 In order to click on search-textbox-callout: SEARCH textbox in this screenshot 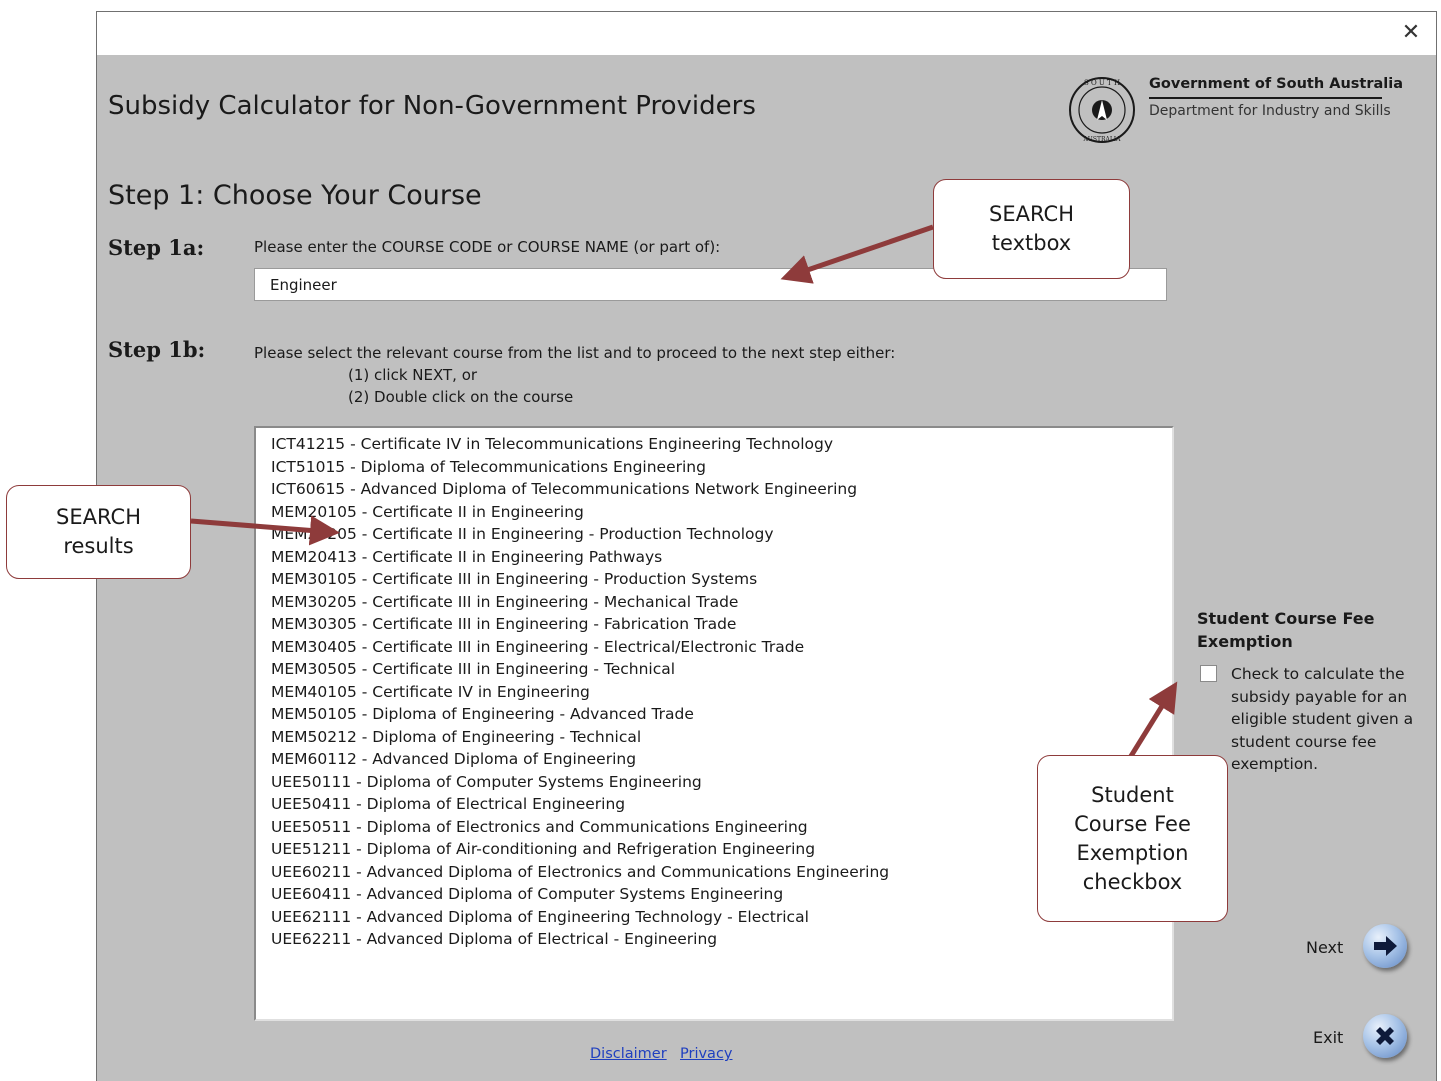, I will do `click(1031, 229)`.